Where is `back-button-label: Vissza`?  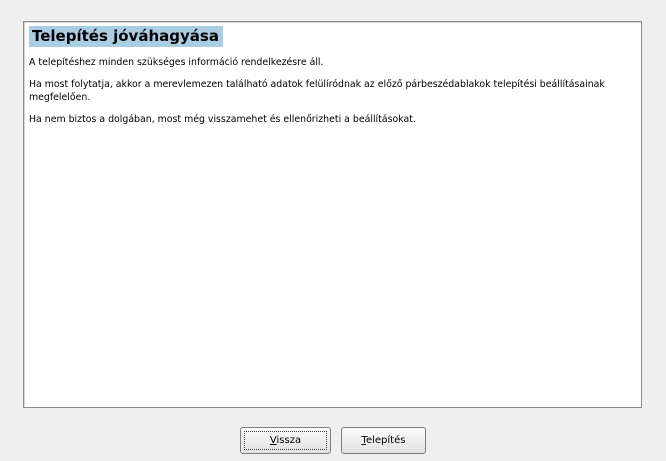
back-button-label: Vissza is located at coordinates (285, 440).